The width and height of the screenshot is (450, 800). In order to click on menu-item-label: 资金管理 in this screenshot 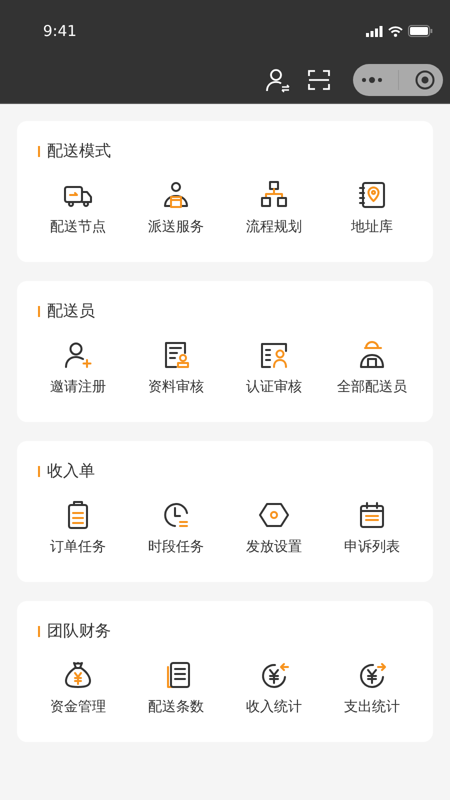, I will do `click(78, 707)`.